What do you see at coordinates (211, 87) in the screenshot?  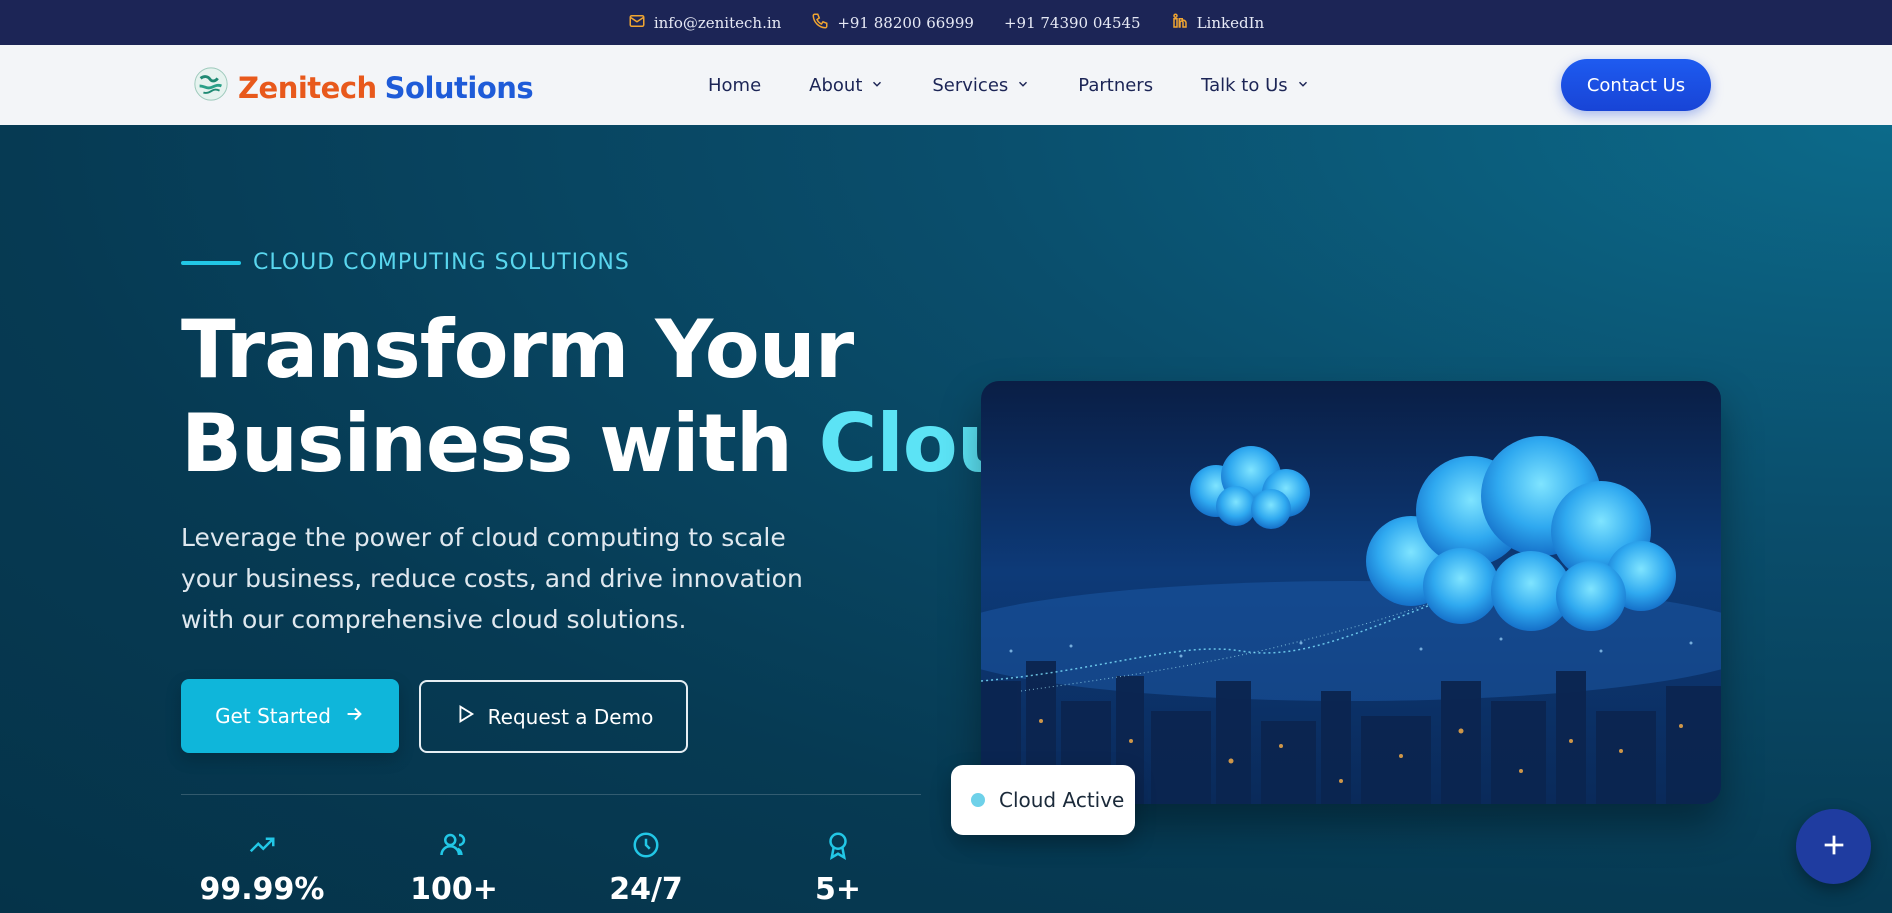 I see `globe-logo-icon` at bounding box center [211, 87].